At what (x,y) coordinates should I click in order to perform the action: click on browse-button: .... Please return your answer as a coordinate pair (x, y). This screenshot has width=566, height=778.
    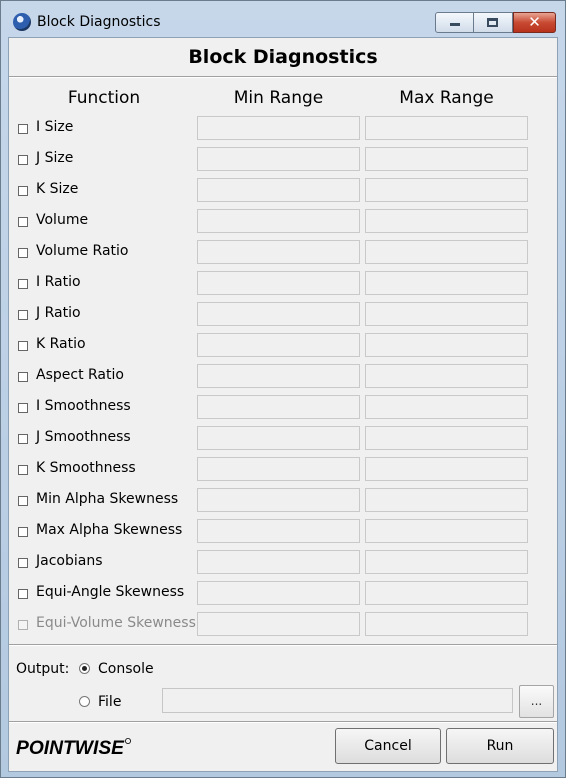
    Looking at the image, I should click on (536, 701).